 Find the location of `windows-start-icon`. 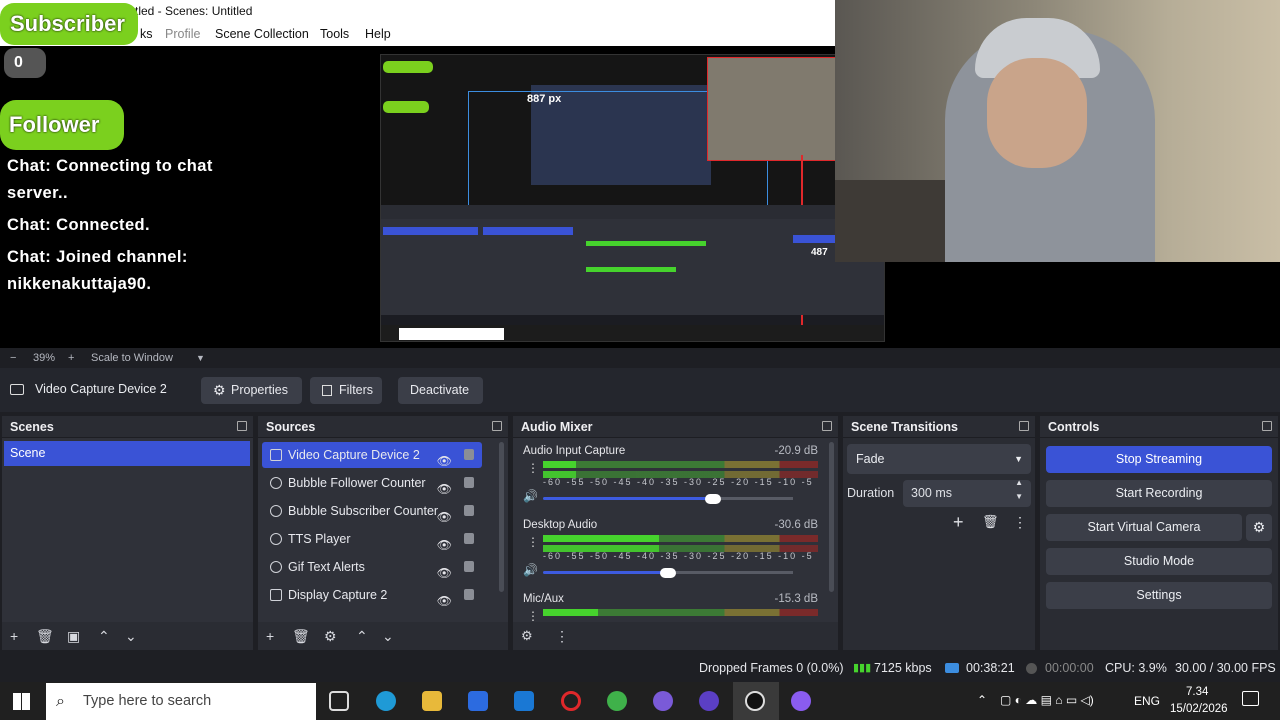

windows-start-icon is located at coordinates (21, 701).